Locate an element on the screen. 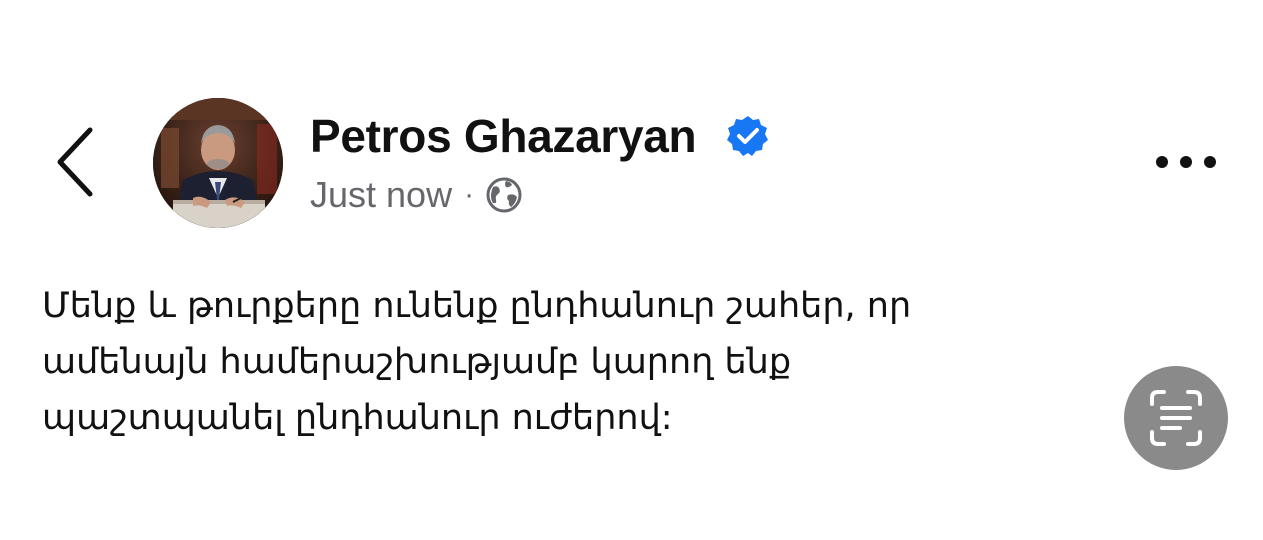 This screenshot has height=540, width=1263. text-scan-icon is located at coordinates (1176, 418).